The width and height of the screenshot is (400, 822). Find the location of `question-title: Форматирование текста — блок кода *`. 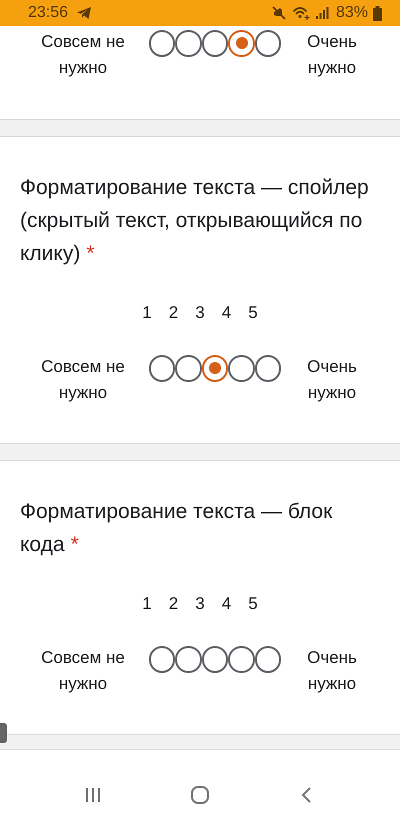

question-title: Форматирование текста — блок кода * is located at coordinates (176, 528).